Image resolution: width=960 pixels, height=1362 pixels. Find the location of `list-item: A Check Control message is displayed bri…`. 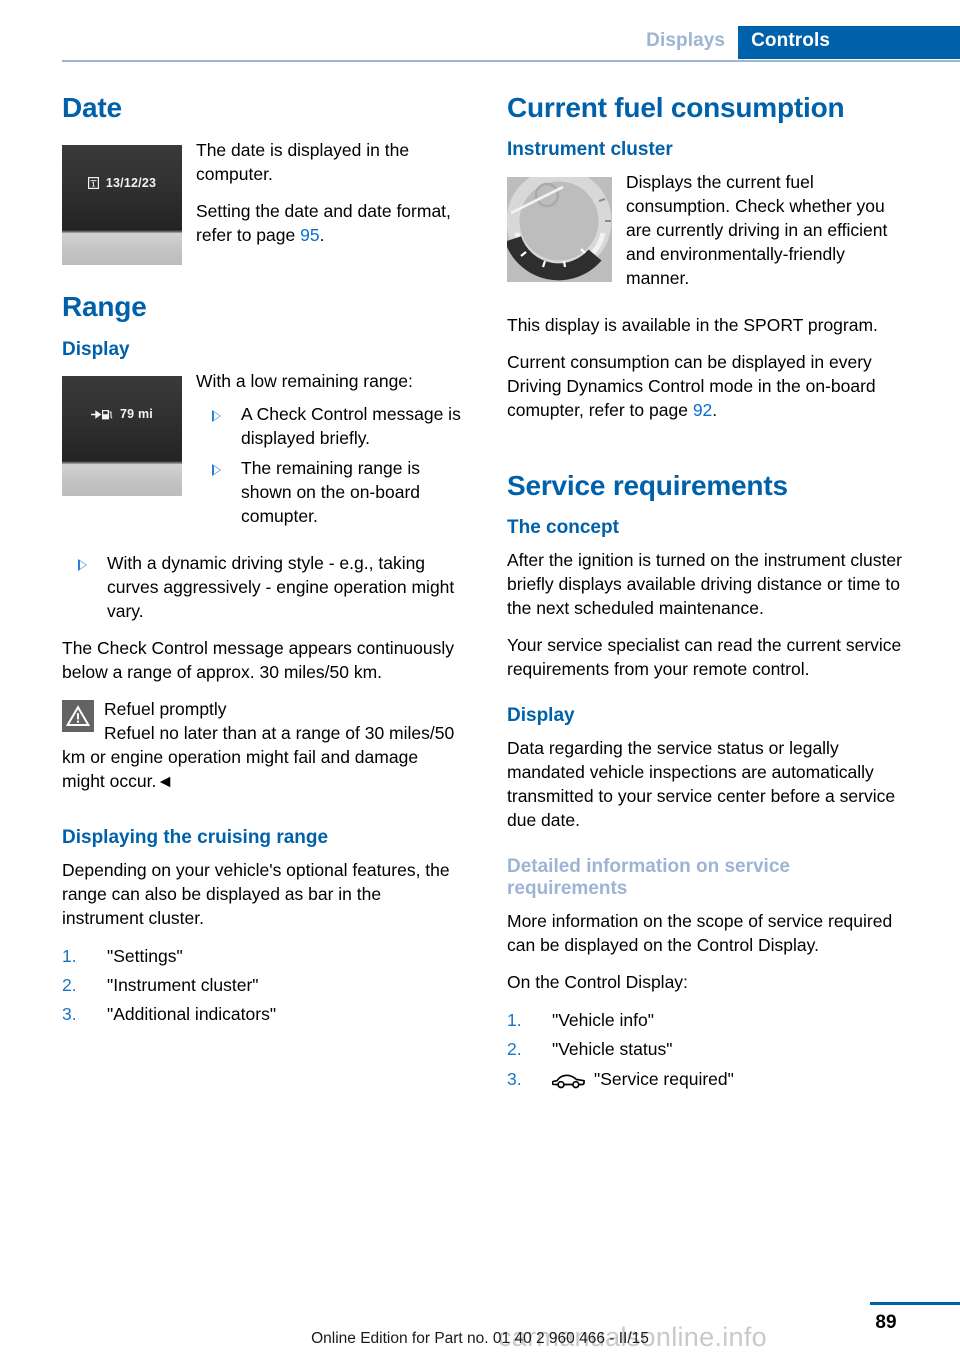

list-item: A Check Control message is displayed bri… is located at coordinates (329, 427).